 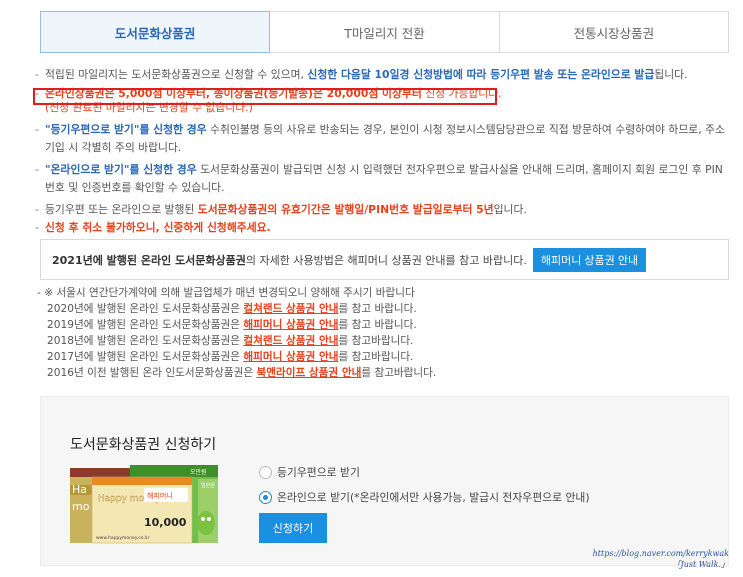 What do you see at coordinates (143, 445) in the screenshot?
I see `apply-title: 도서문화상품권 신청하기` at bounding box center [143, 445].